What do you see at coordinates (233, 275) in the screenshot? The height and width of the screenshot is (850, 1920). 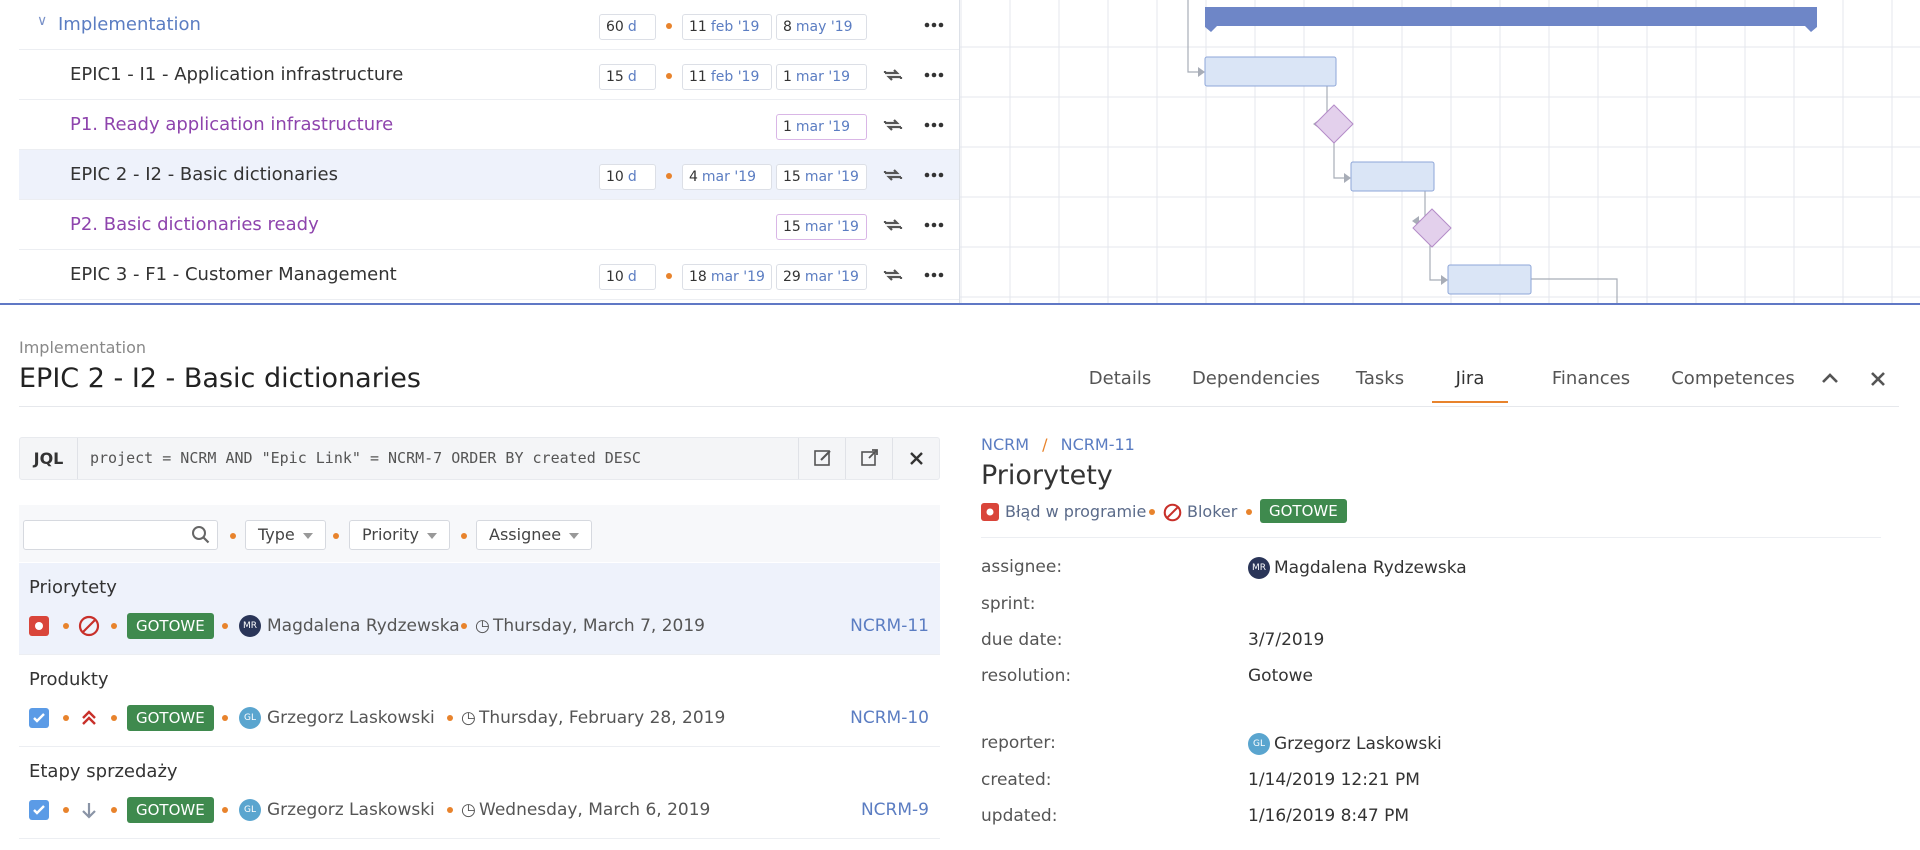 I see `task-name: EPIC 3 - F1 - Customer Management` at bounding box center [233, 275].